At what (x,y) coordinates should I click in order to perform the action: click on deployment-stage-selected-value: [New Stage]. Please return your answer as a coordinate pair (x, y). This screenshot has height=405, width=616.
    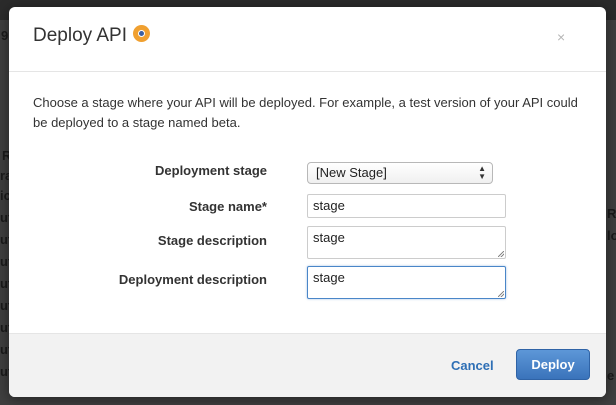
    Looking at the image, I should click on (351, 172).